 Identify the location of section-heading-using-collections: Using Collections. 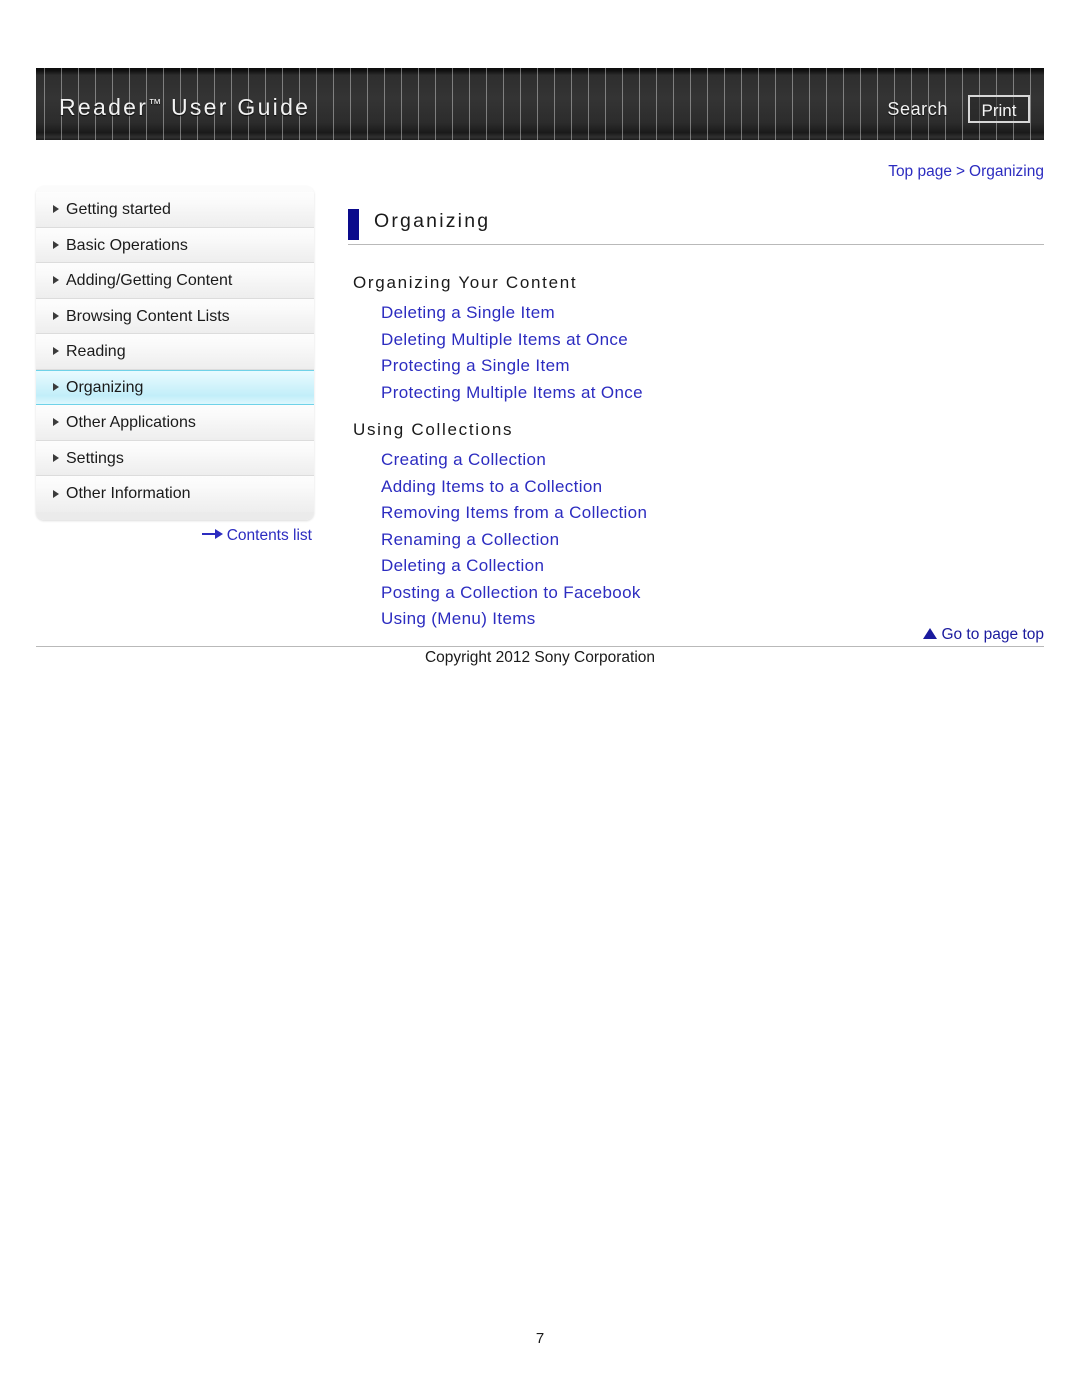
(433, 429).